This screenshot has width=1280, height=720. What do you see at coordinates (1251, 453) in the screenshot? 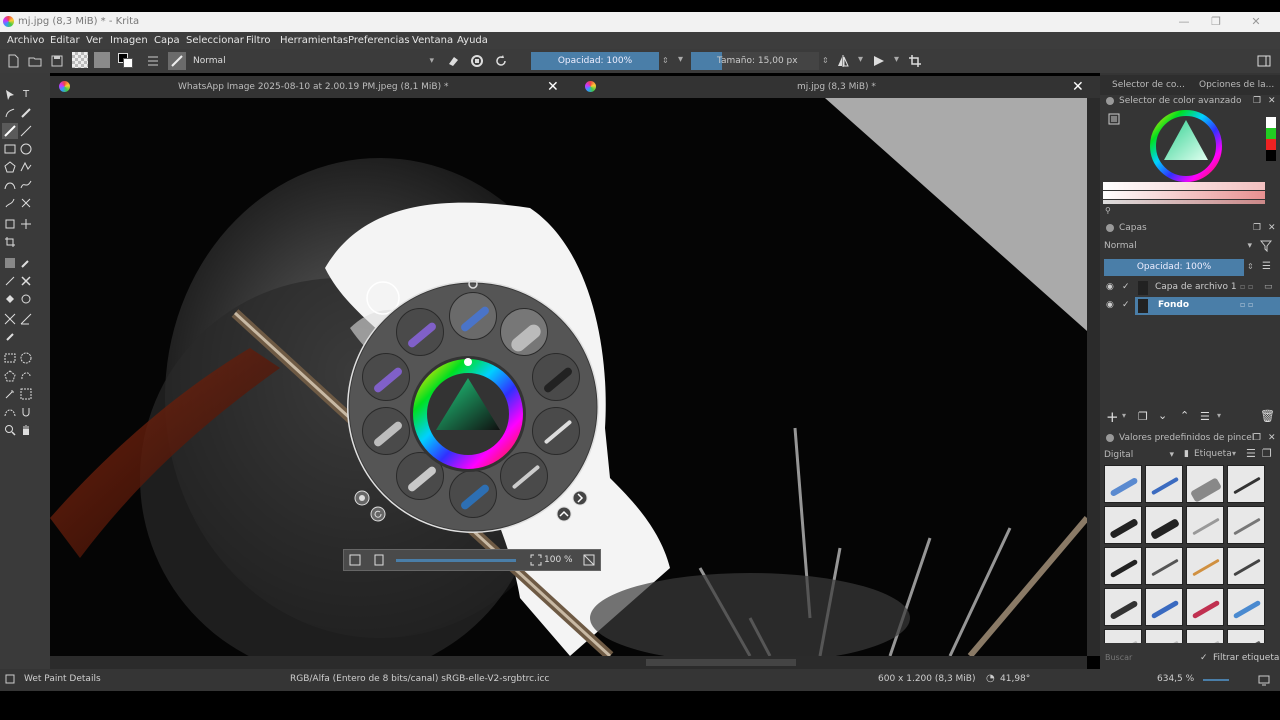
I see `list-view-icon: ☰` at bounding box center [1251, 453].